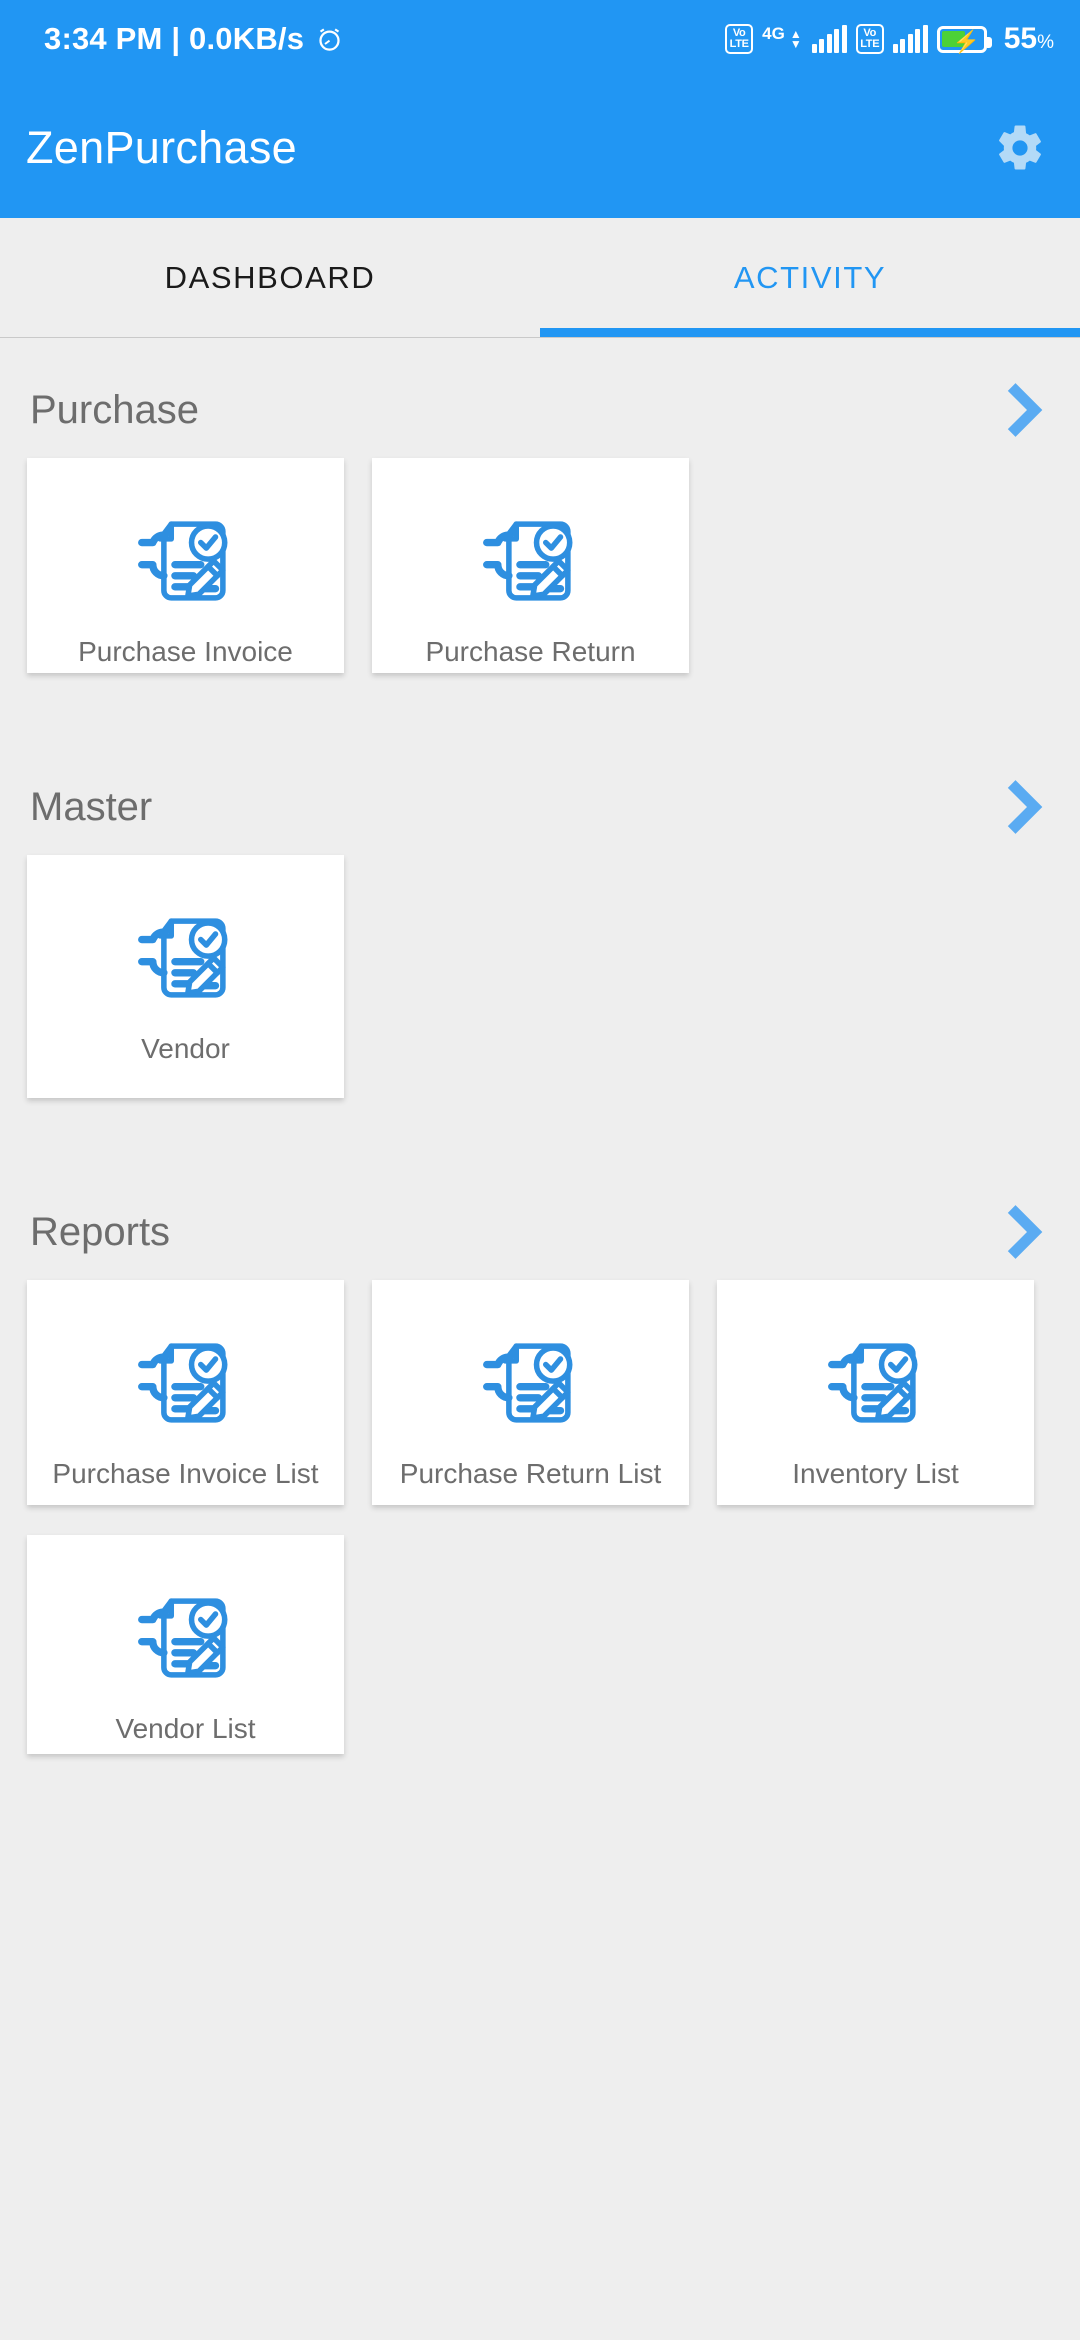 Image resolution: width=1080 pixels, height=2340 pixels. Describe the element at coordinates (530, 651) in the screenshot. I see `card-label: Purchase Return` at that location.